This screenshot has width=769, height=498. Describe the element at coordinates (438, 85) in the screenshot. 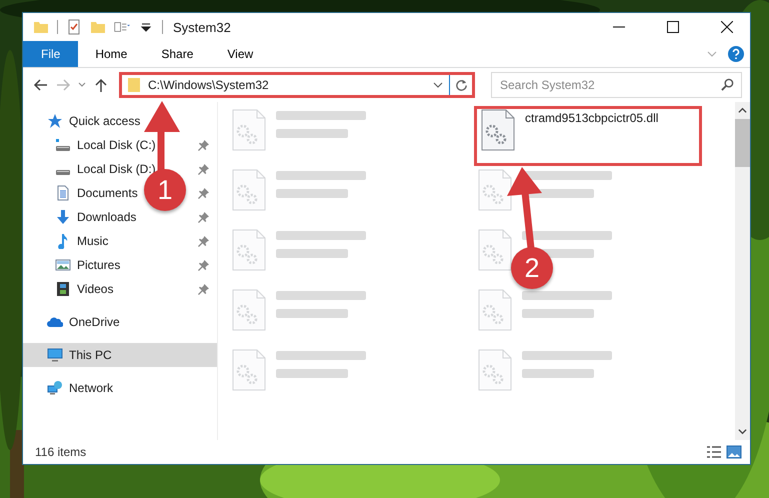

I see `caret-icon` at that location.